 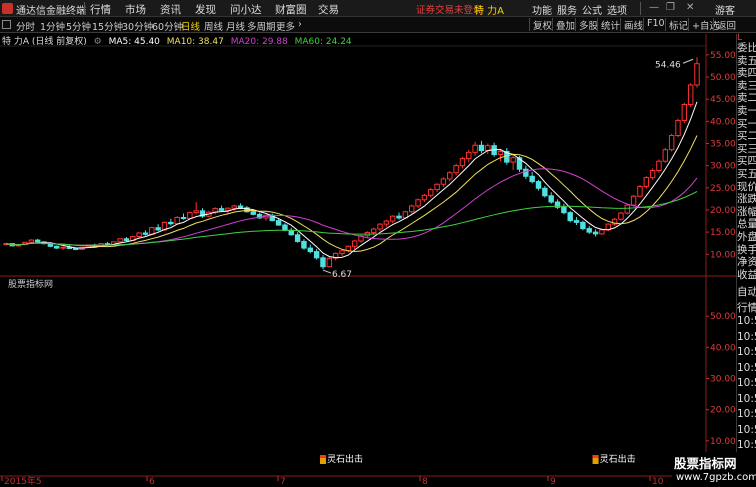 What do you see at coordinates (746, 307) in the screenshot?
I see `auto-quote-label: 行情` at bounding box center [746, 307].